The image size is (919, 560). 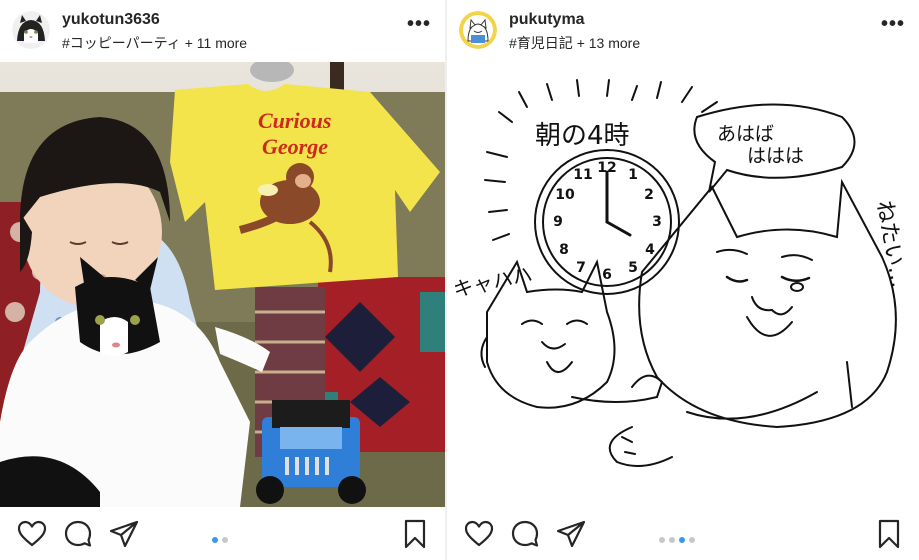 I want to click on illustration-title: 朝の4時, so click(x=582, y=136).